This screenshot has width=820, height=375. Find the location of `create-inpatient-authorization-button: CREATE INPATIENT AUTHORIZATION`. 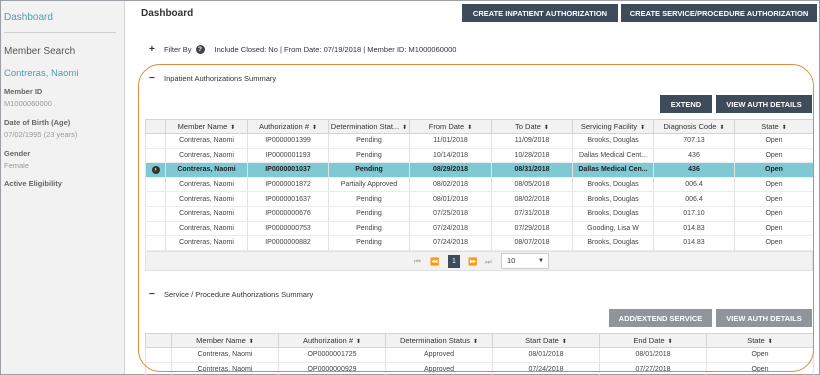

create-inpatient-authorization-button: CREATE INPATIENT AUTHORIZATION is located at coordinates (540, 13).